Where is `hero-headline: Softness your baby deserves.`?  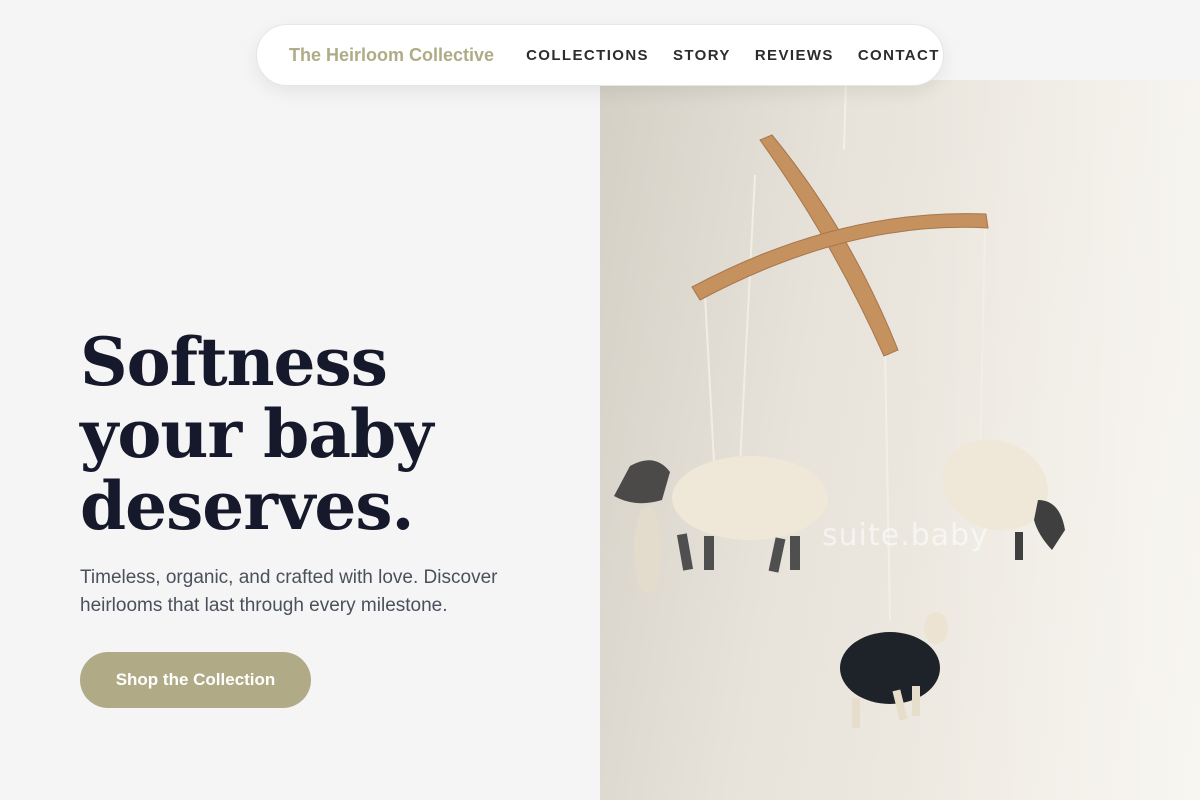 hero-headline: Softness your baby deserves. is located at coordinates (310, 434).